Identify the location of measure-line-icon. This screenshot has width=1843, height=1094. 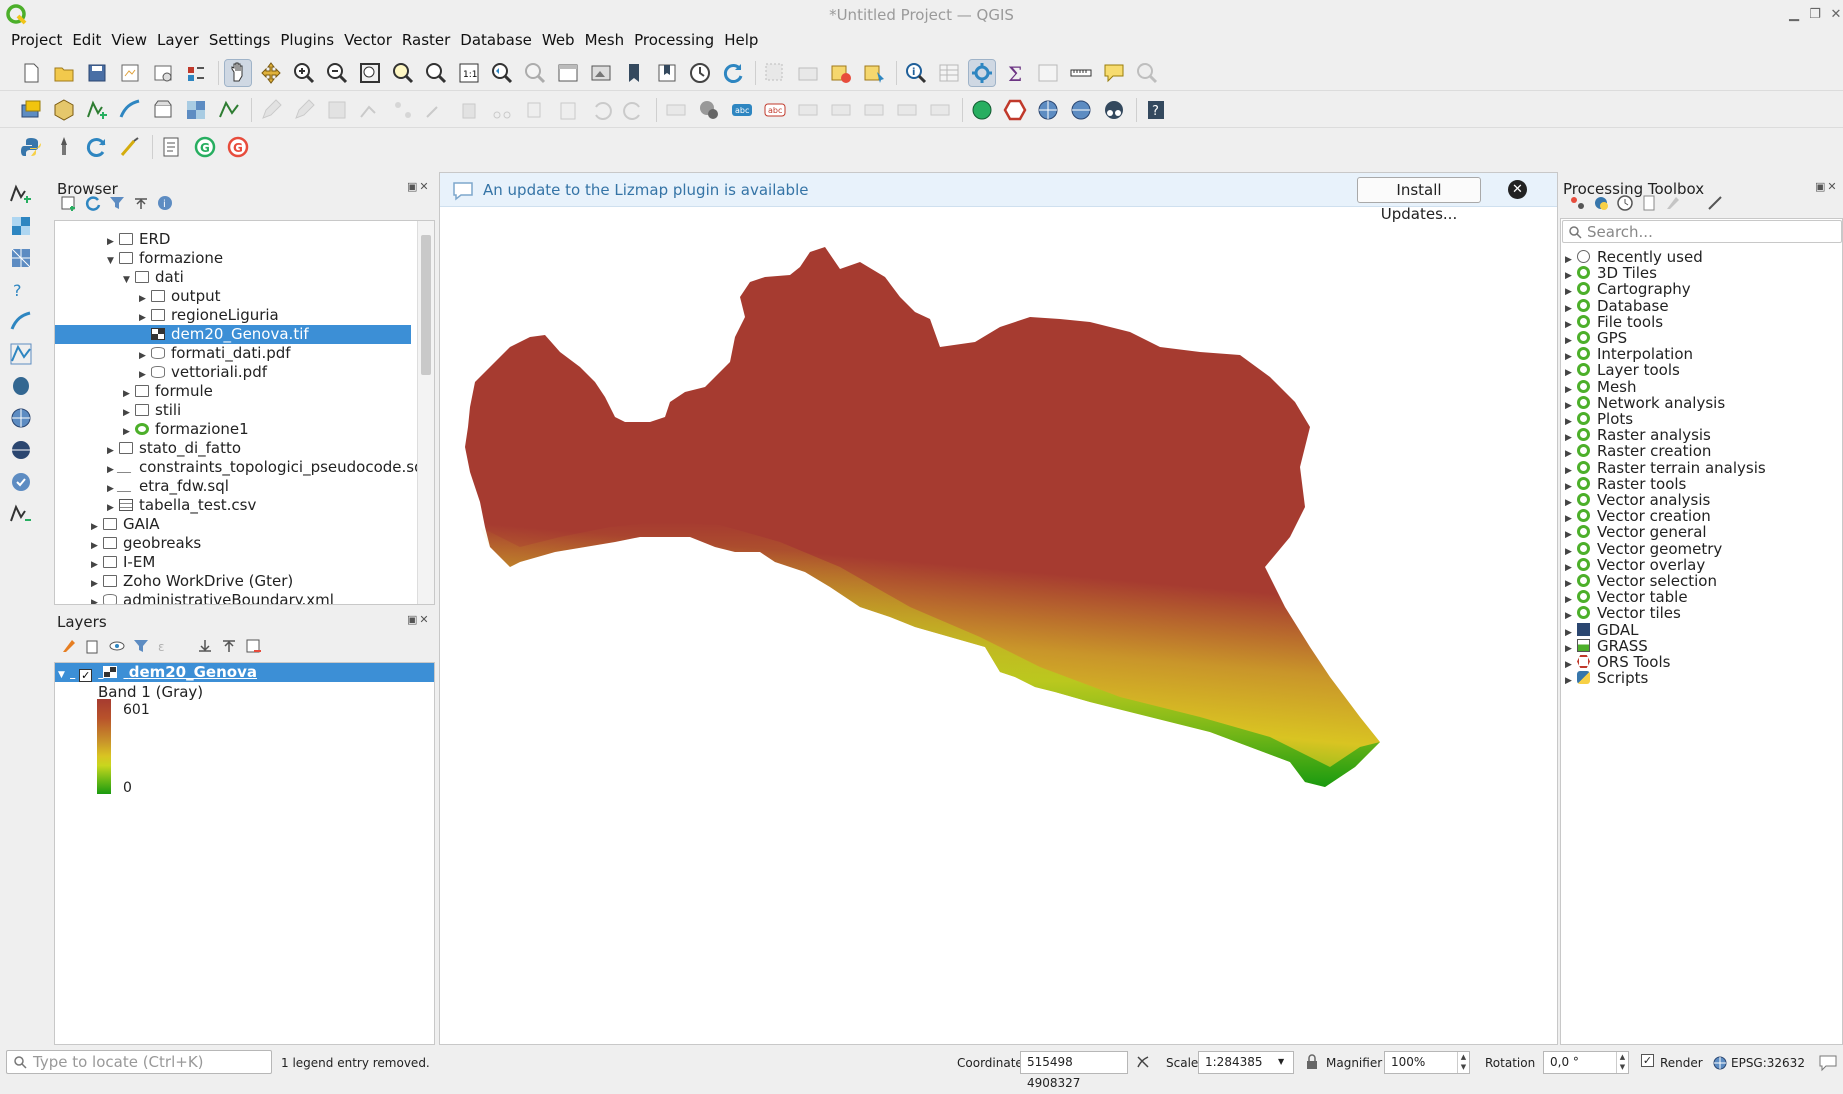
(1081, 73).